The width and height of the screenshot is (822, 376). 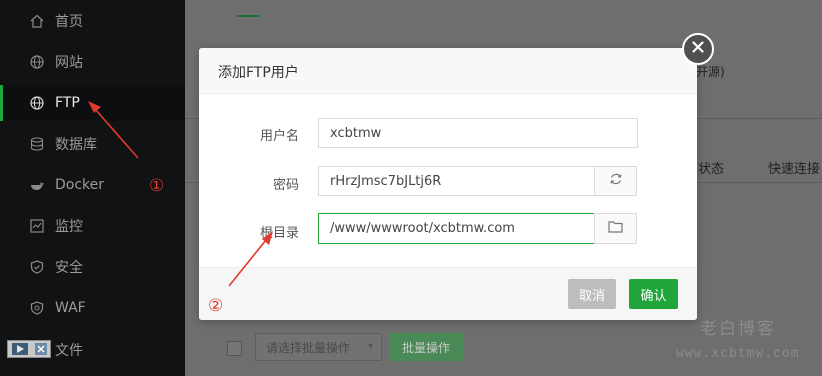 I want to click on column-header-quick-connect: 快速连接, so click(x=794, y=169).